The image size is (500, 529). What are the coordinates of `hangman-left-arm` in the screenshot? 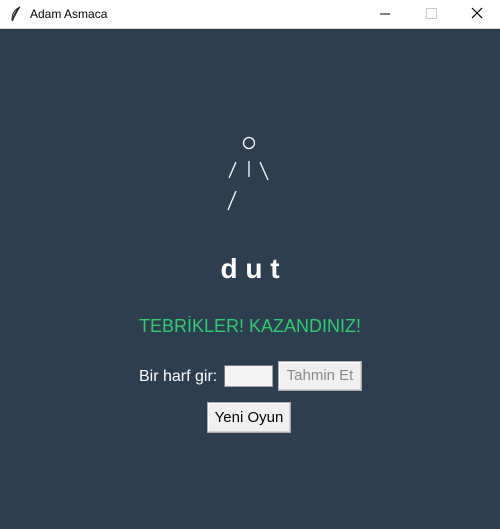 It's located at (232, 170).